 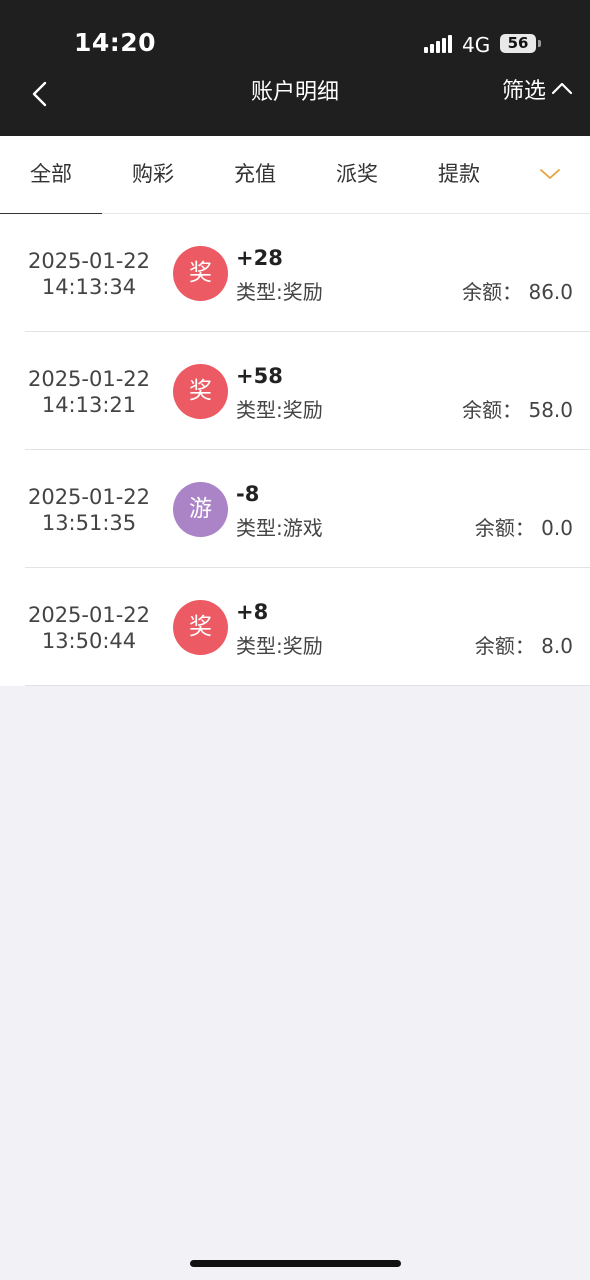 What do you see at coordinates (523, 528) in the screenshot?
I see `transaction-balance: 余额： 0.0` at bounding box center [523, 528].